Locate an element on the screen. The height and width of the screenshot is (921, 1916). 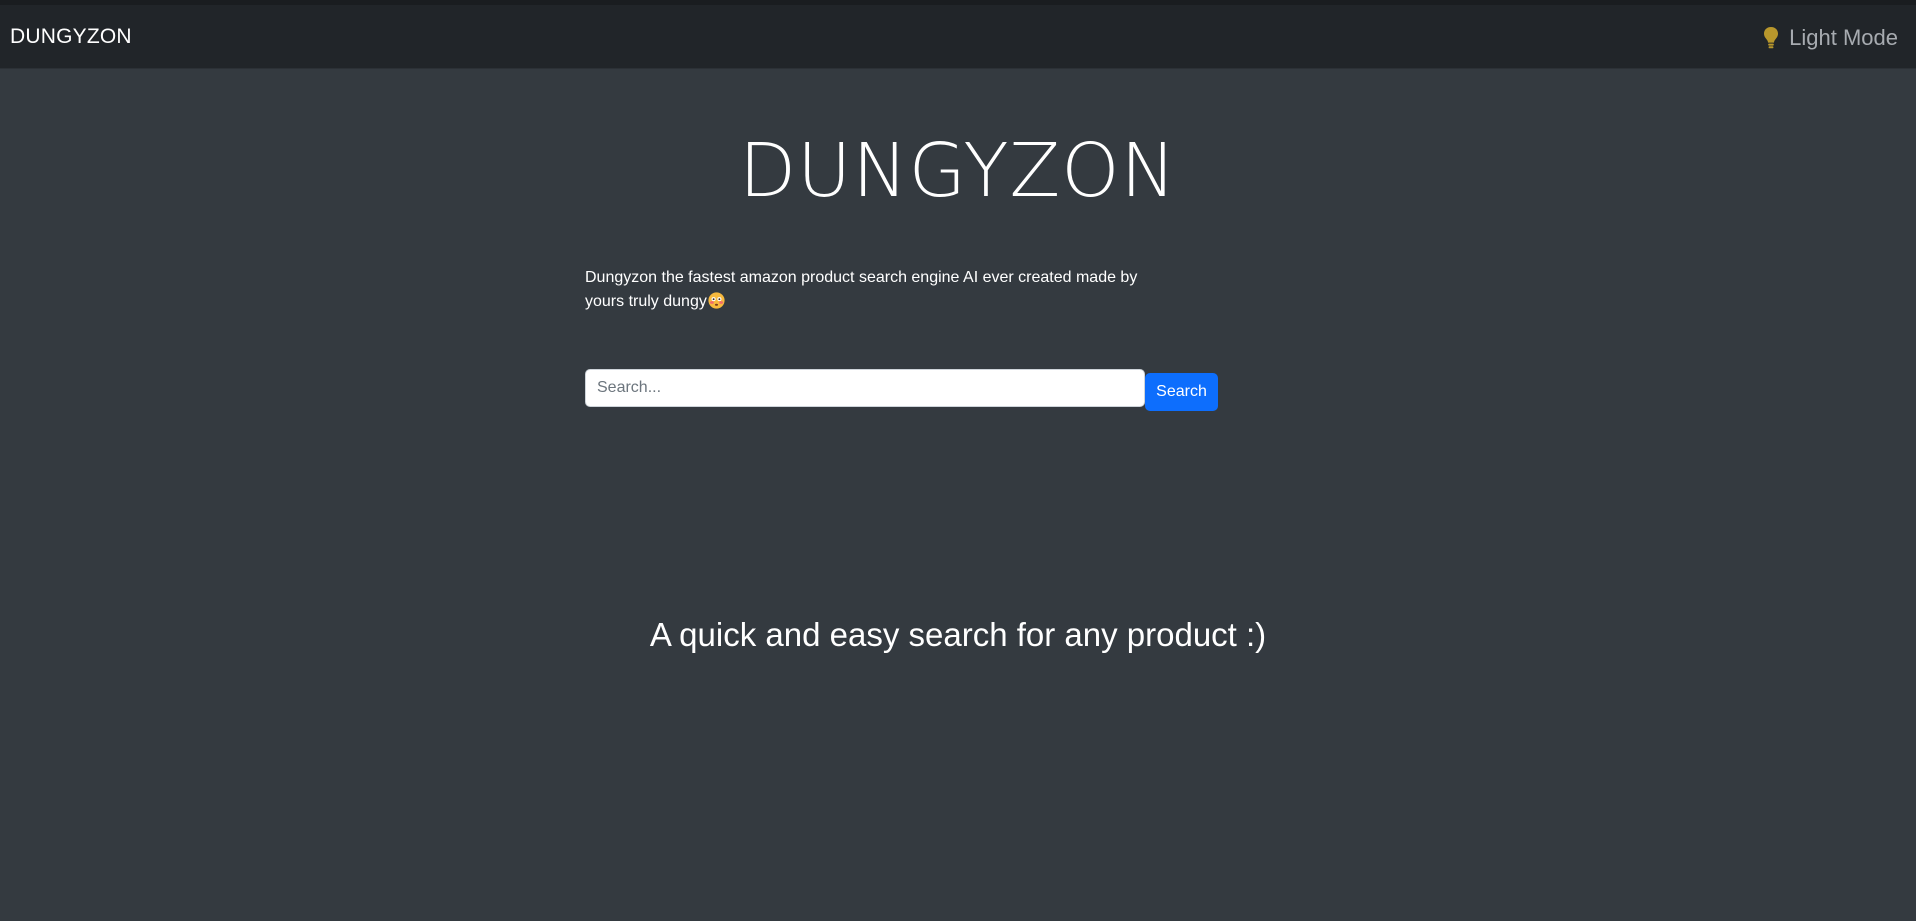
search-button: Search is located at coordinates (1181, 392).